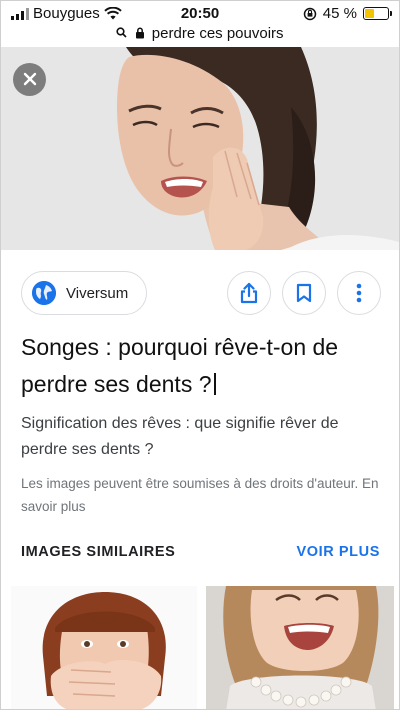  I want to click on status-right: 45 %, so click(347, 13).